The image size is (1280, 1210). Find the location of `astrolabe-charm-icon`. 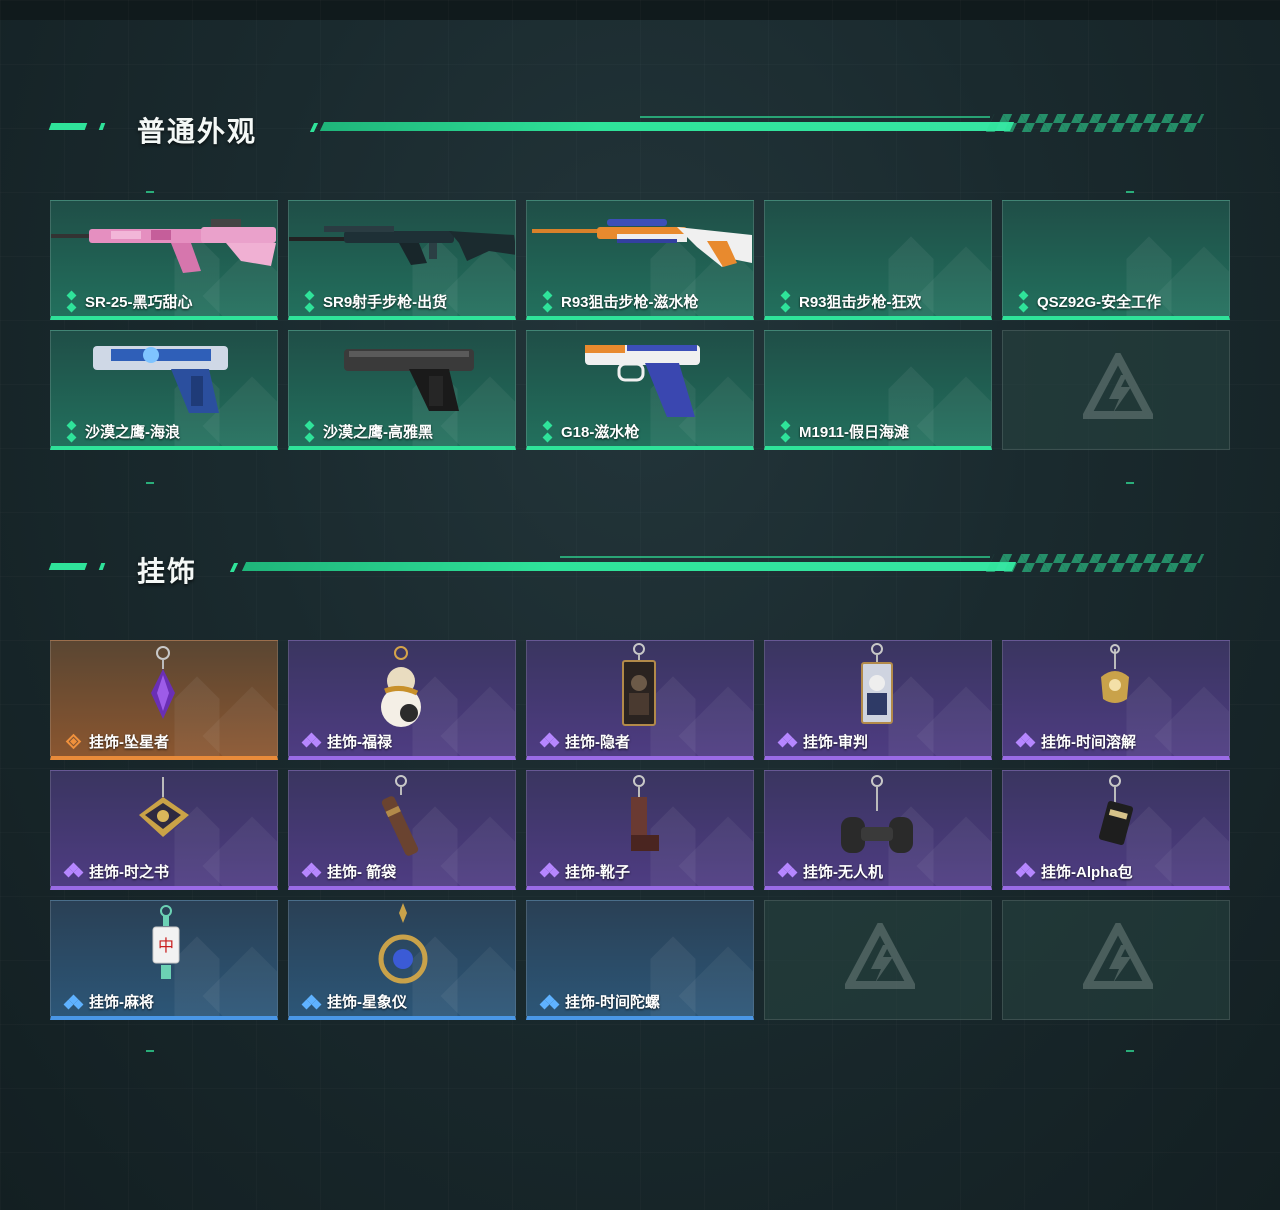

astrolabe-charm-icon is located at coordinates (402, 948).